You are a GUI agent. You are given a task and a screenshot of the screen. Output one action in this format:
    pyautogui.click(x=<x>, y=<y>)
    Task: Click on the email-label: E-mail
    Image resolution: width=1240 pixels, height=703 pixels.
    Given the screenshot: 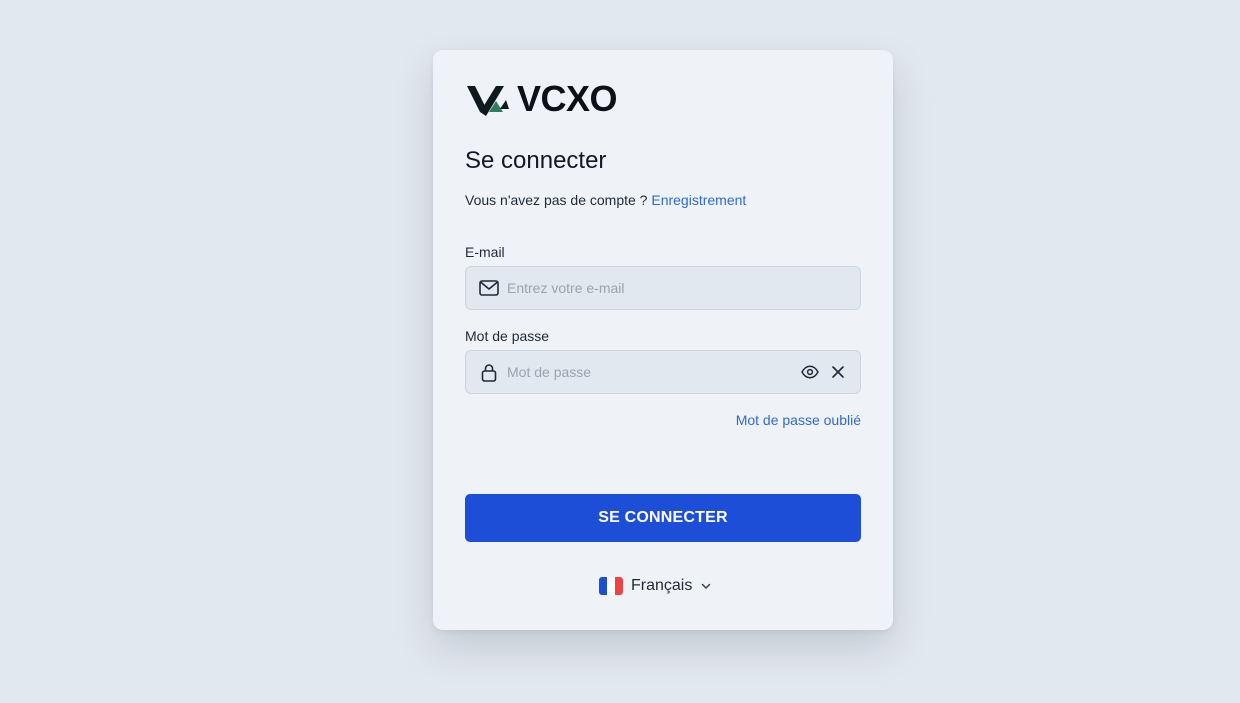 What is the action you would take?
    pyautogui.click(x=485, y=252)
    